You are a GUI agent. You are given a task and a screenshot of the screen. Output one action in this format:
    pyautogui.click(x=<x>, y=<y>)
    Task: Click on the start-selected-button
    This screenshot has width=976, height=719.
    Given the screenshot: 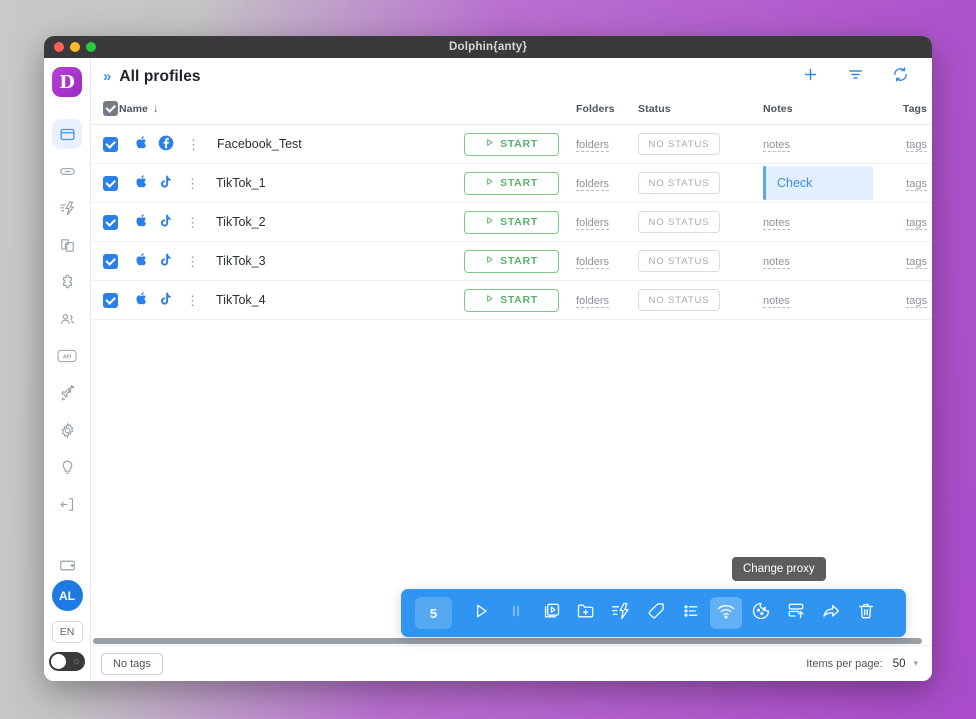 What is the action you would take?
    pyautogui.click(x=481, y=613)
    